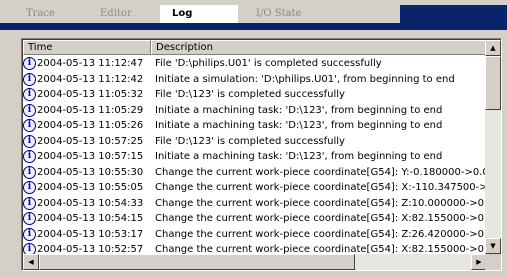 This screenshot has width=507, height=277. I want to click on horizontal-scrollbar: ◀ ▶, so click(255, 262).